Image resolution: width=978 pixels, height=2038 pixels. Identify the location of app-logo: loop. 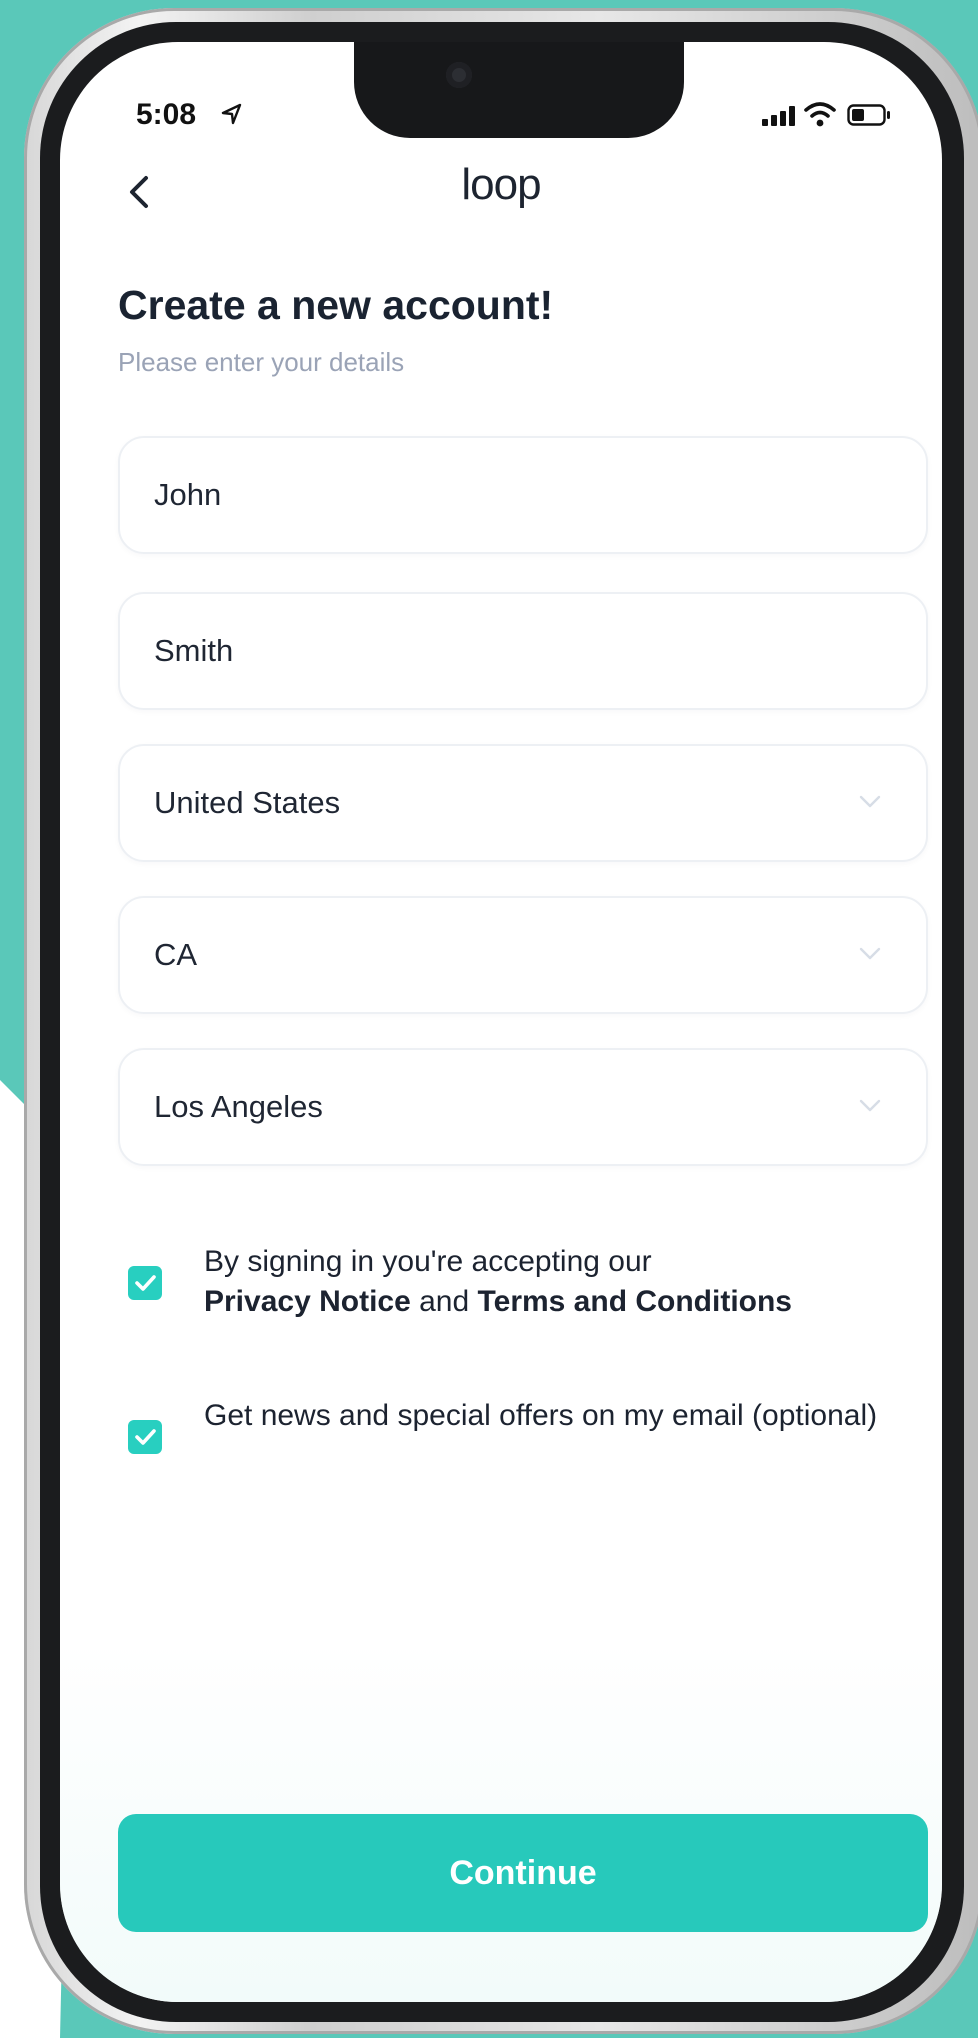
(501, 184).